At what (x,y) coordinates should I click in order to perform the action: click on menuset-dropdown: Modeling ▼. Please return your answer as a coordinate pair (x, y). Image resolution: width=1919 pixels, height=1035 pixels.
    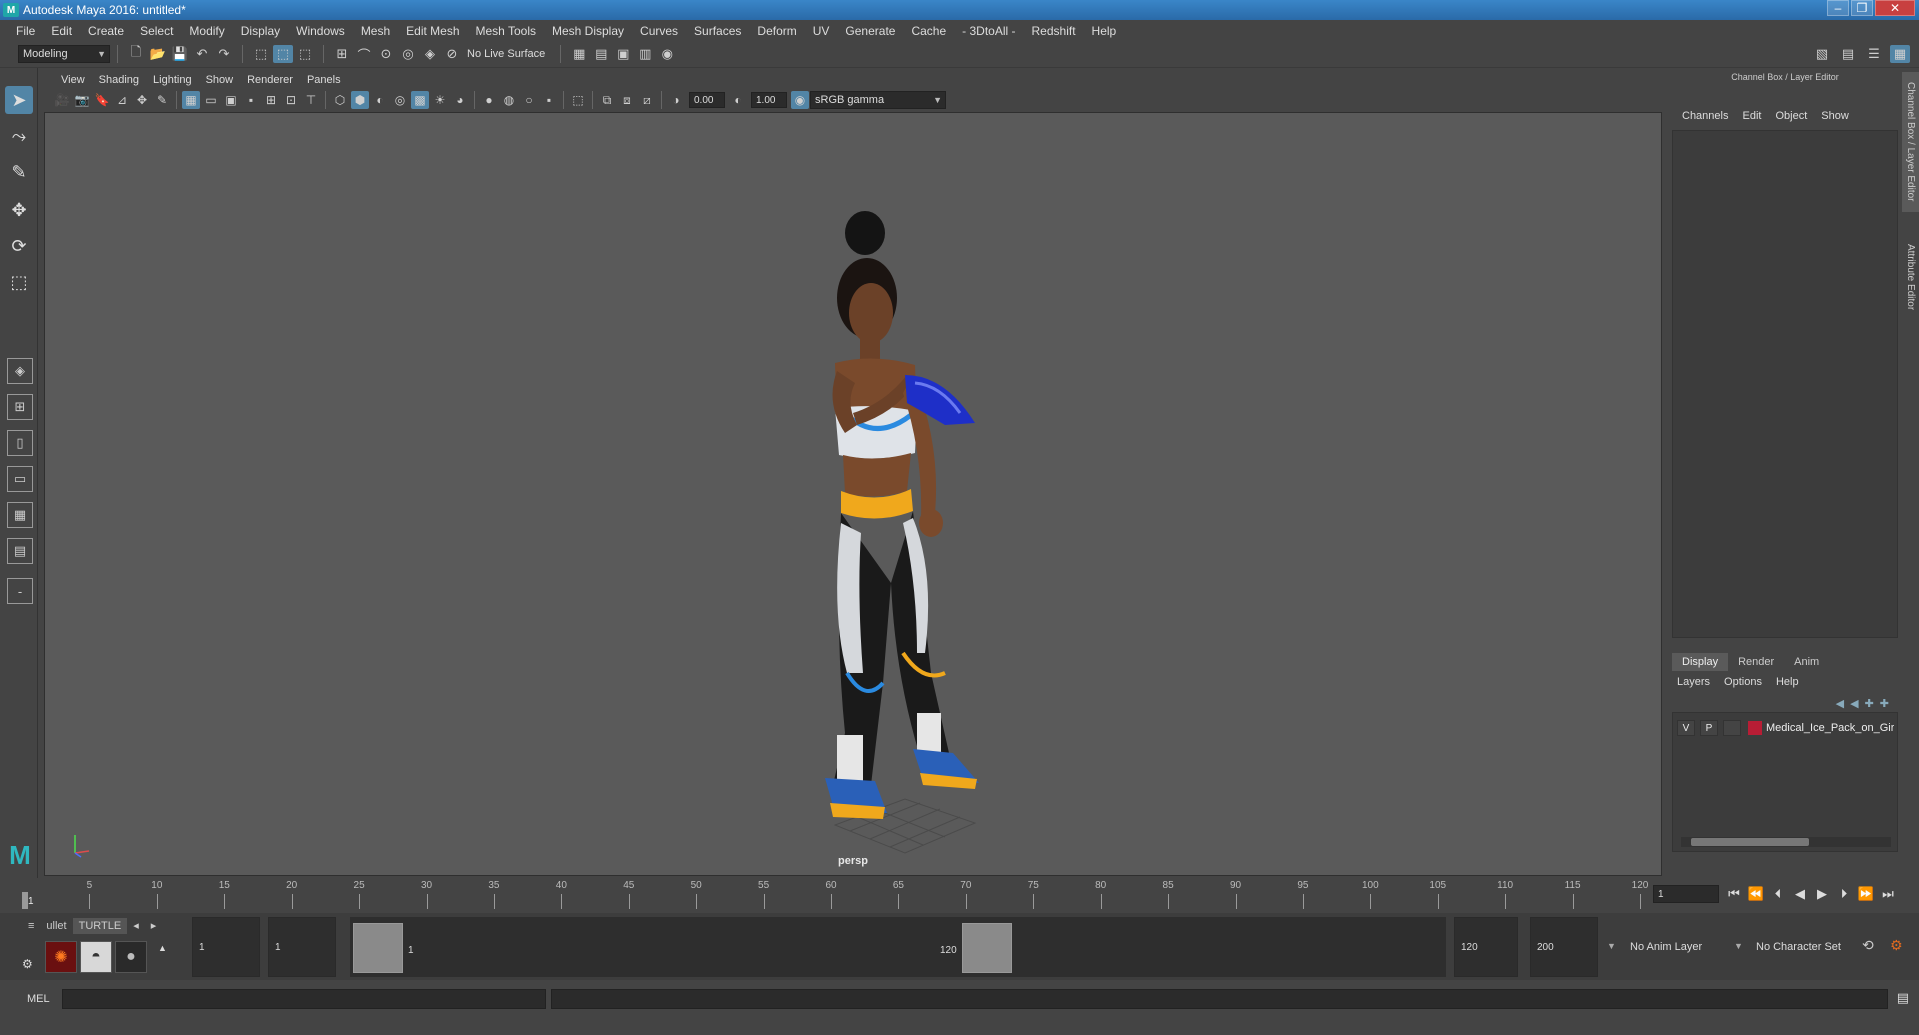
    Looking at the image, I should click on (64, 54).